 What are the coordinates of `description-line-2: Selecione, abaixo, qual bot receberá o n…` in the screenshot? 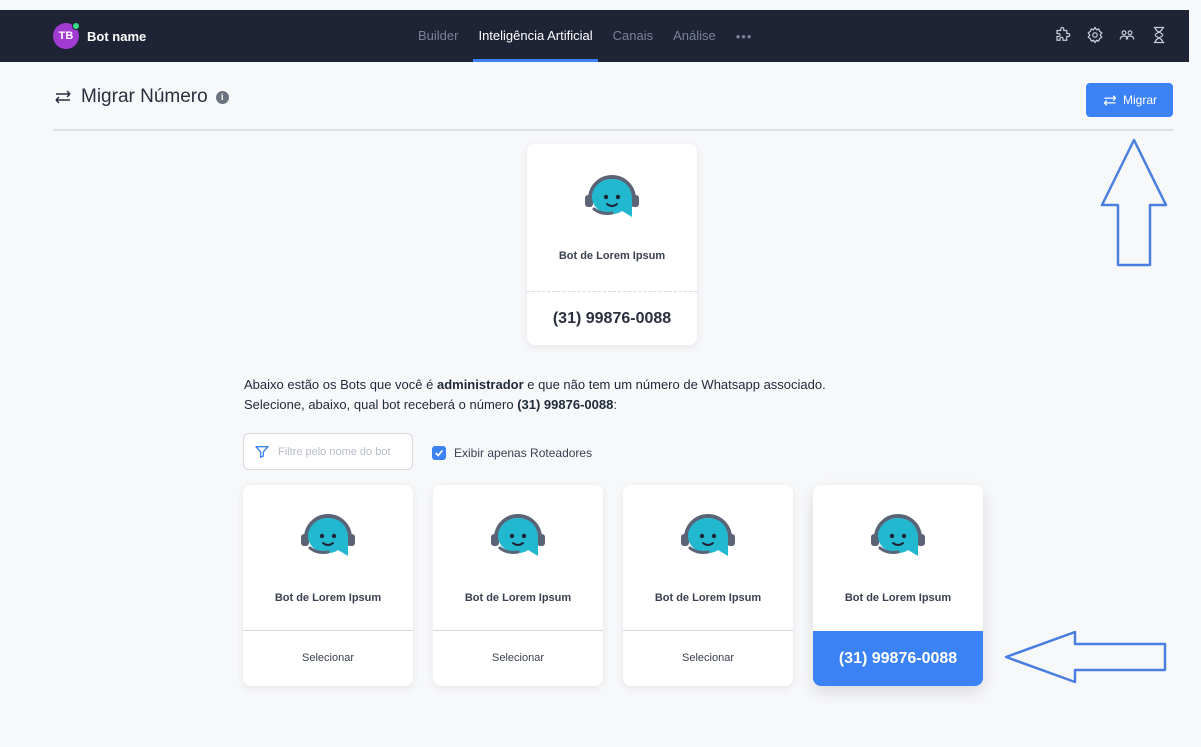 It's located at (535, 405).